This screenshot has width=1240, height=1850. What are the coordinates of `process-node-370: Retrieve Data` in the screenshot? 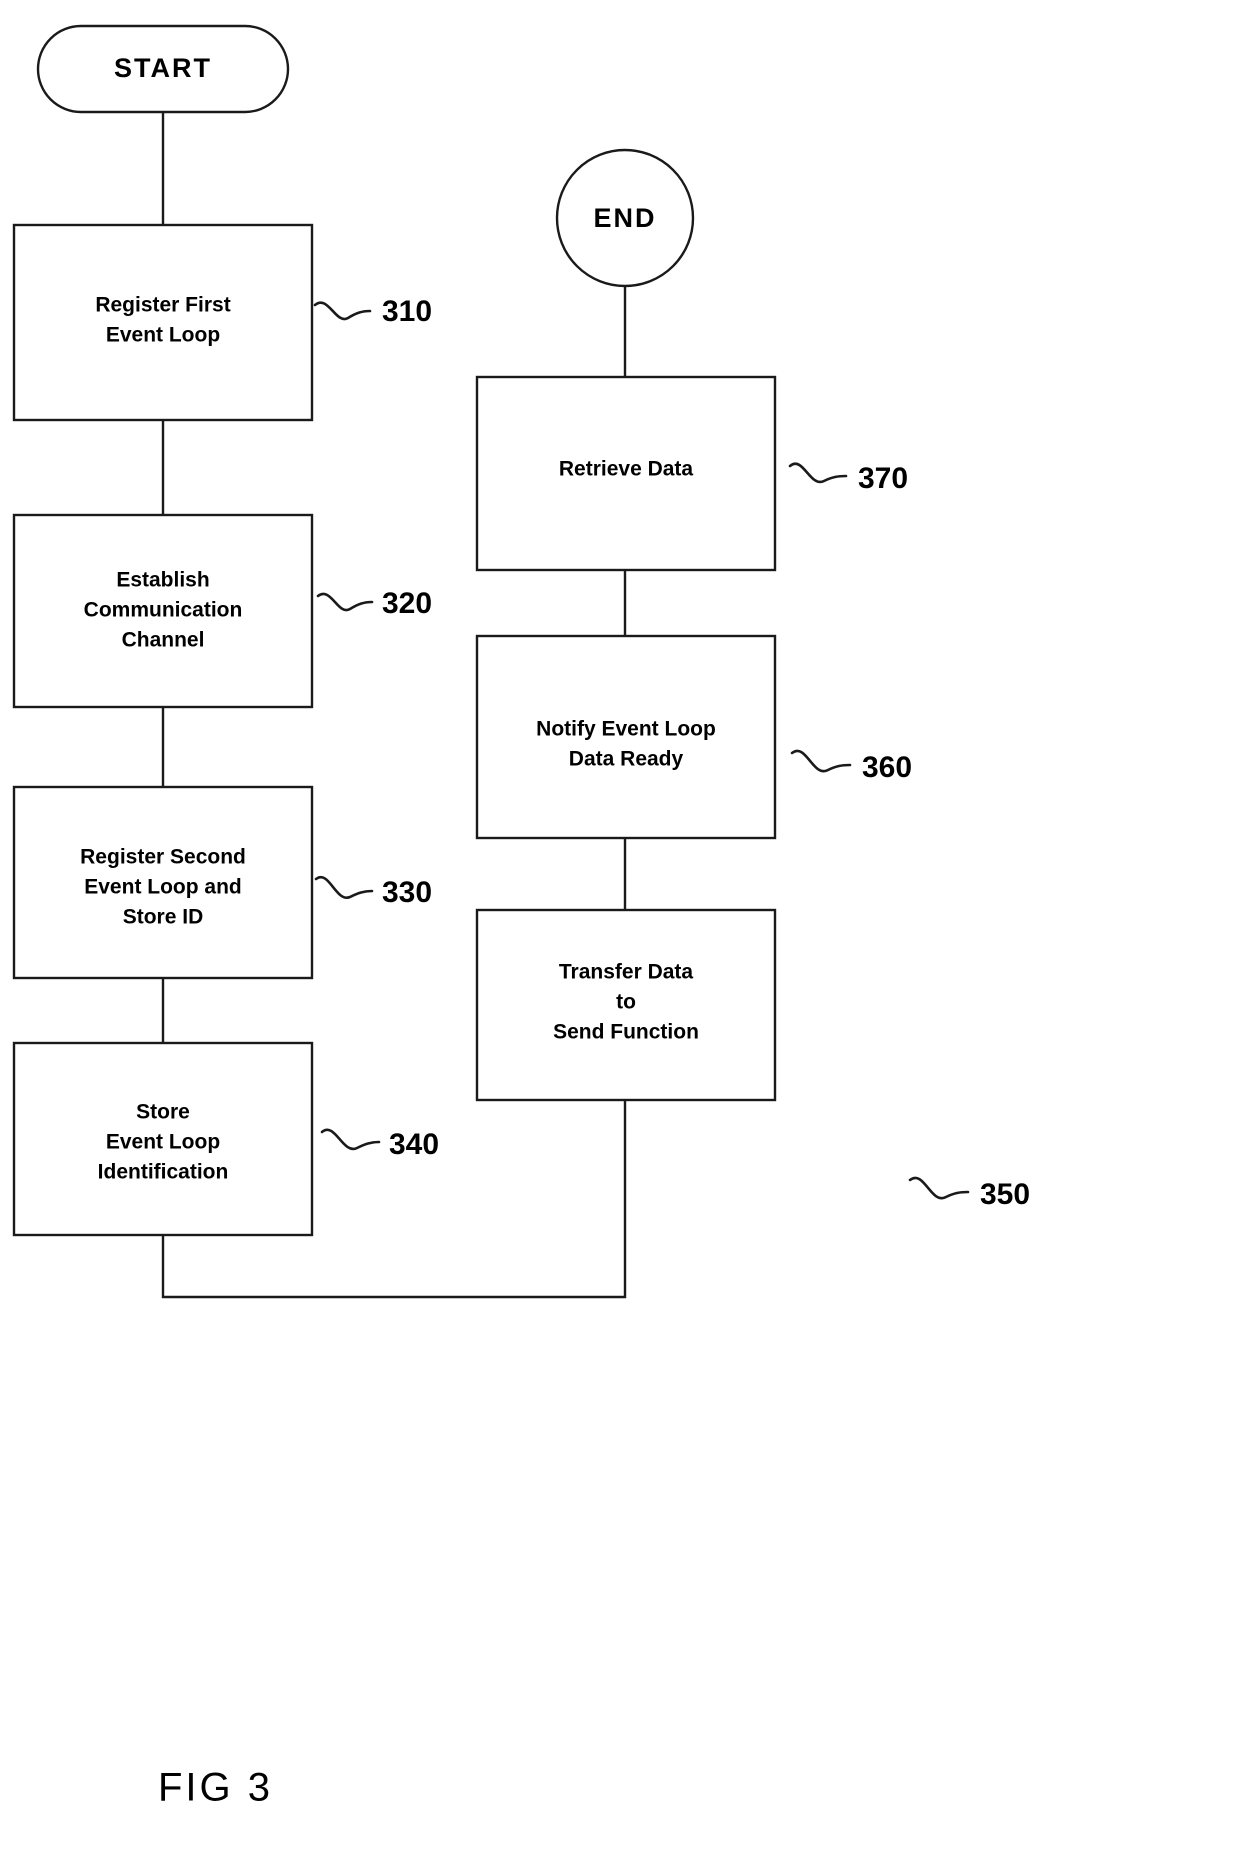 It's located at (626, 473).